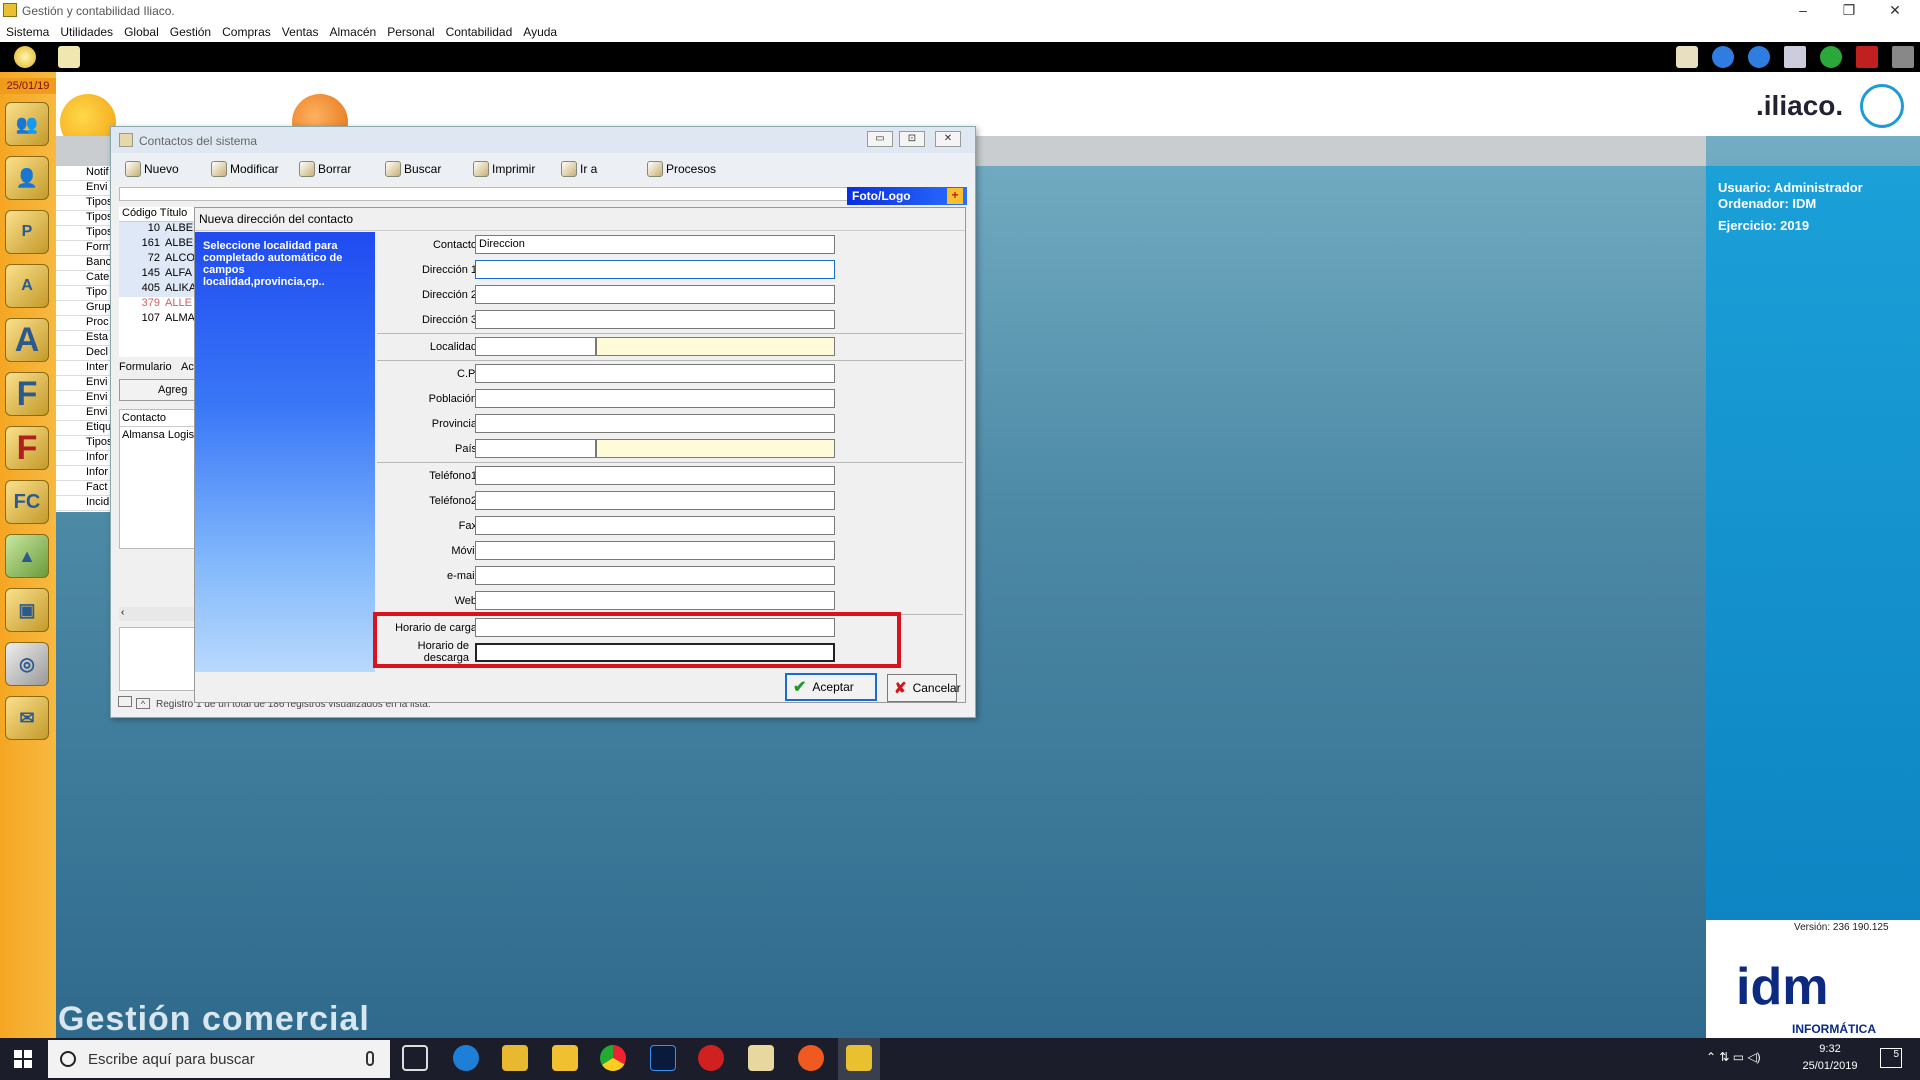 The image size is (1920, 1080). Describe the element at coordinates (27, 232) in the screenshot. I see `provider-icon: P` at that location.